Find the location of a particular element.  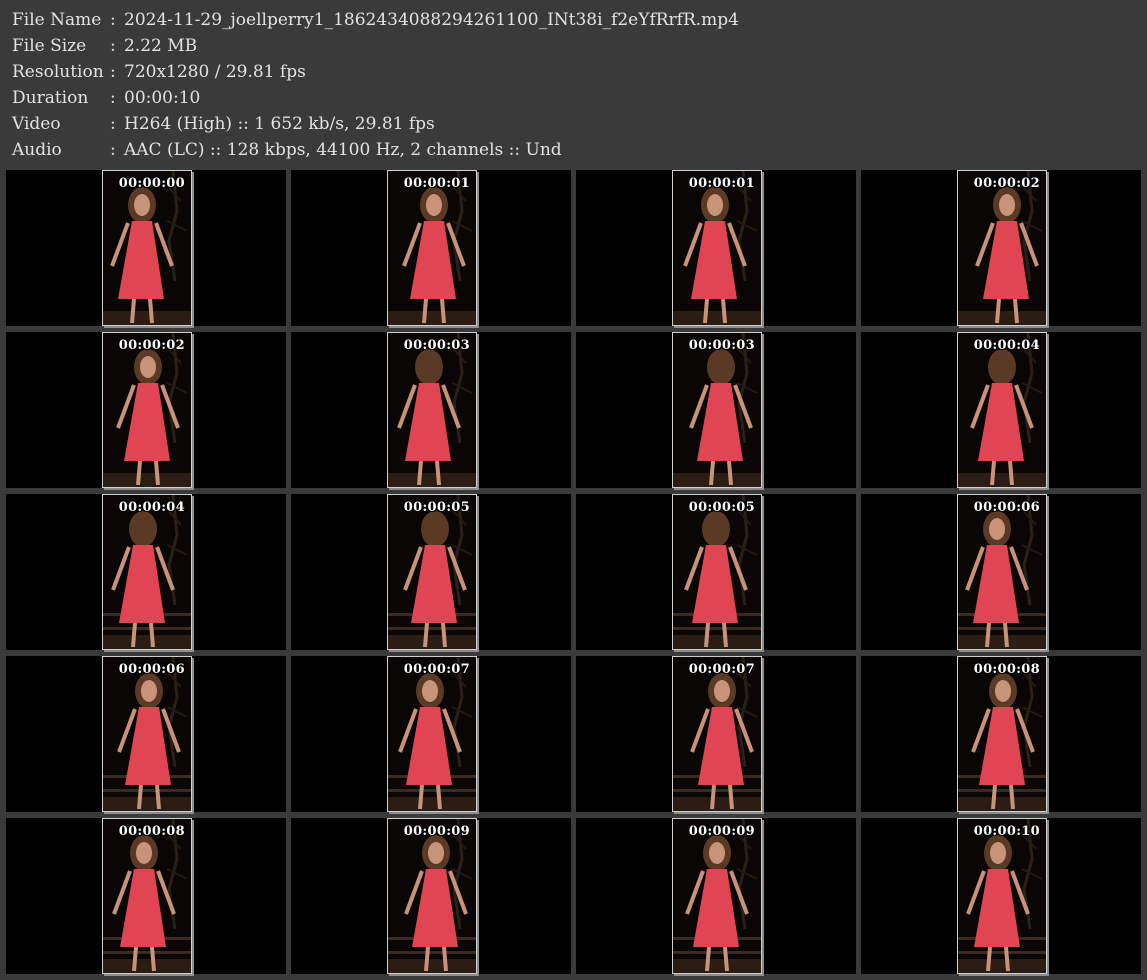

frame-cell: 00:00:10 is located at coordinates (1001, 896).